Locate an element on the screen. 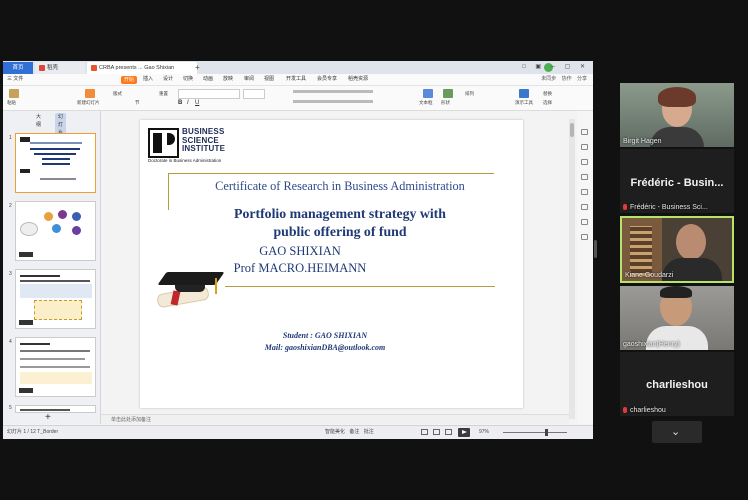 This screenshot has width=748, height=500. sorter-view-icon is located at coordinates (436, 432).